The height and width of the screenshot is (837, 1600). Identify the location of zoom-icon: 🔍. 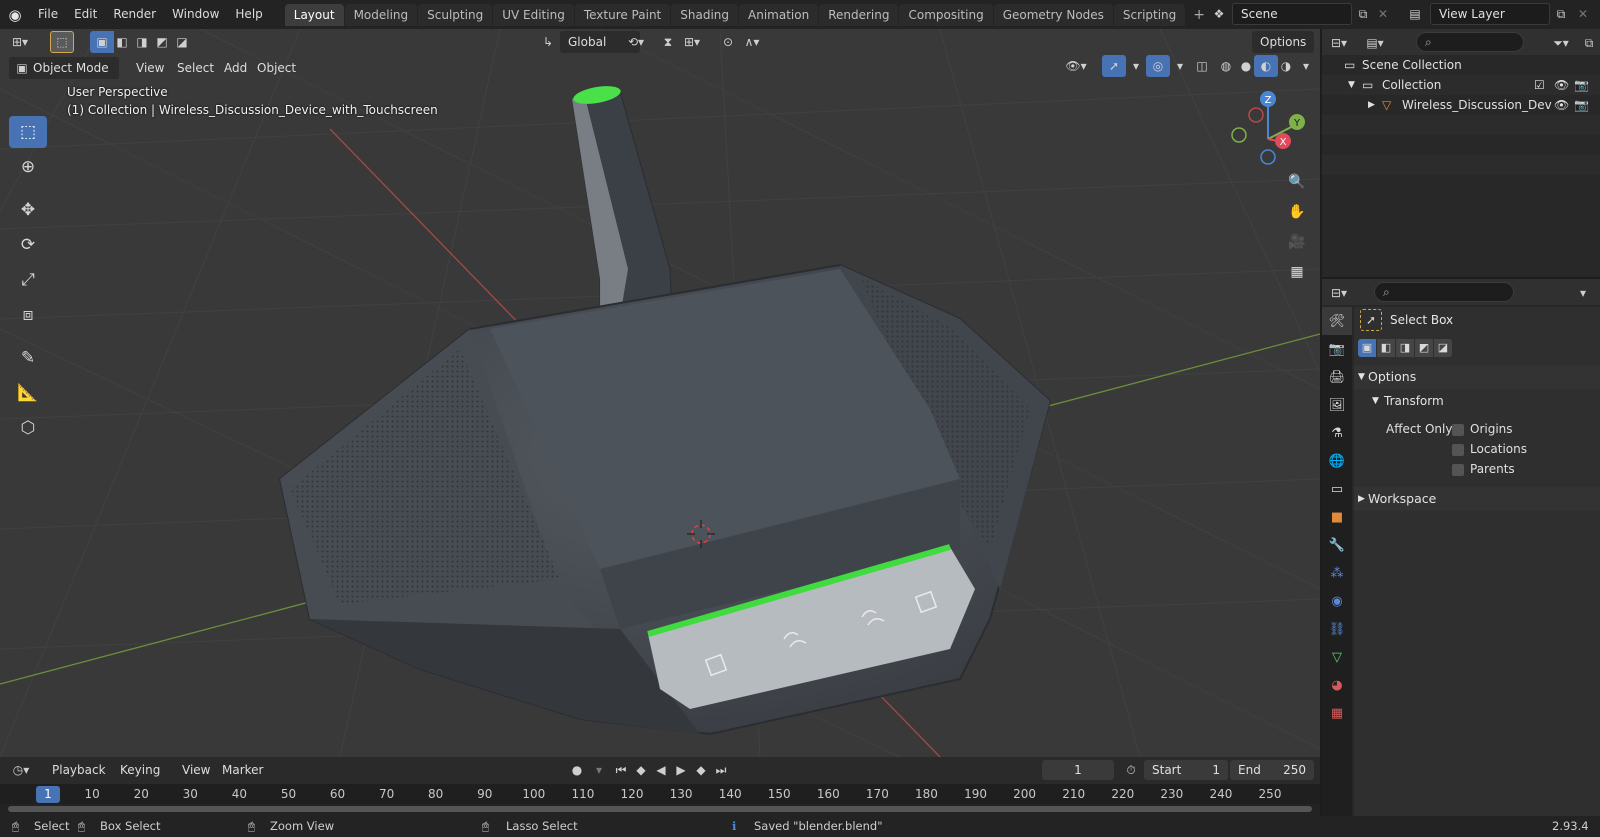
(1297, 182).